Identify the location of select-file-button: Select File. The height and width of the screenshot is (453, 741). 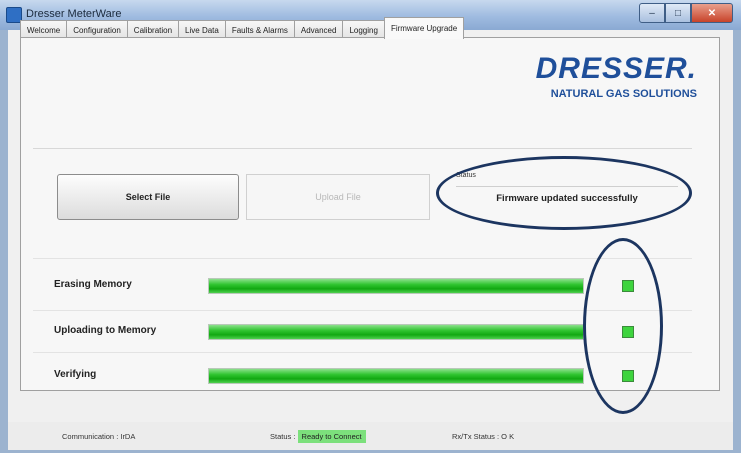
(148, 197).